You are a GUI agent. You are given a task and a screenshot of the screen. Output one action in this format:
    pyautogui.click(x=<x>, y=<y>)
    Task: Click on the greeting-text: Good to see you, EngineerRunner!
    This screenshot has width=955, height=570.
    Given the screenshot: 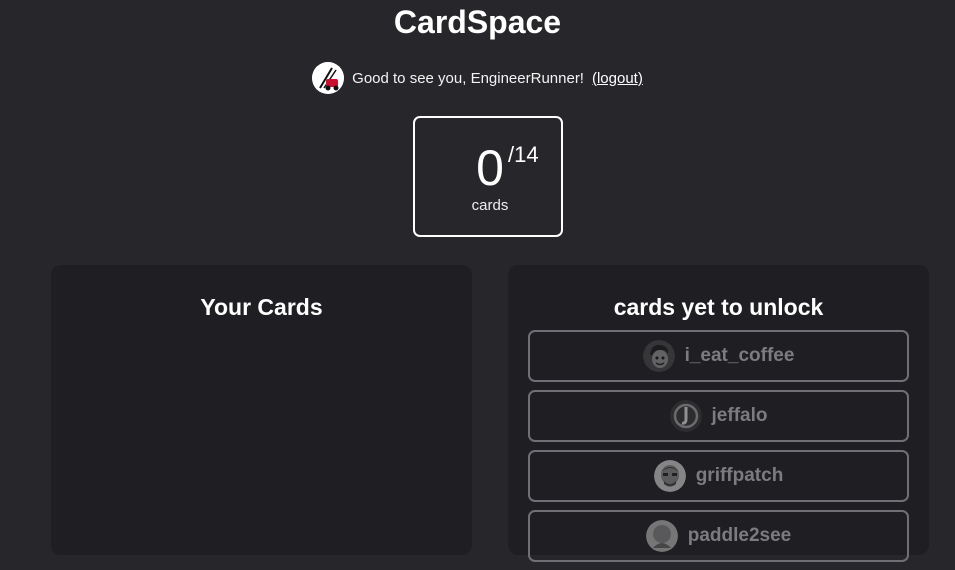 What is the action you would take?
    pyautogui.click(x=468, y=78)
    